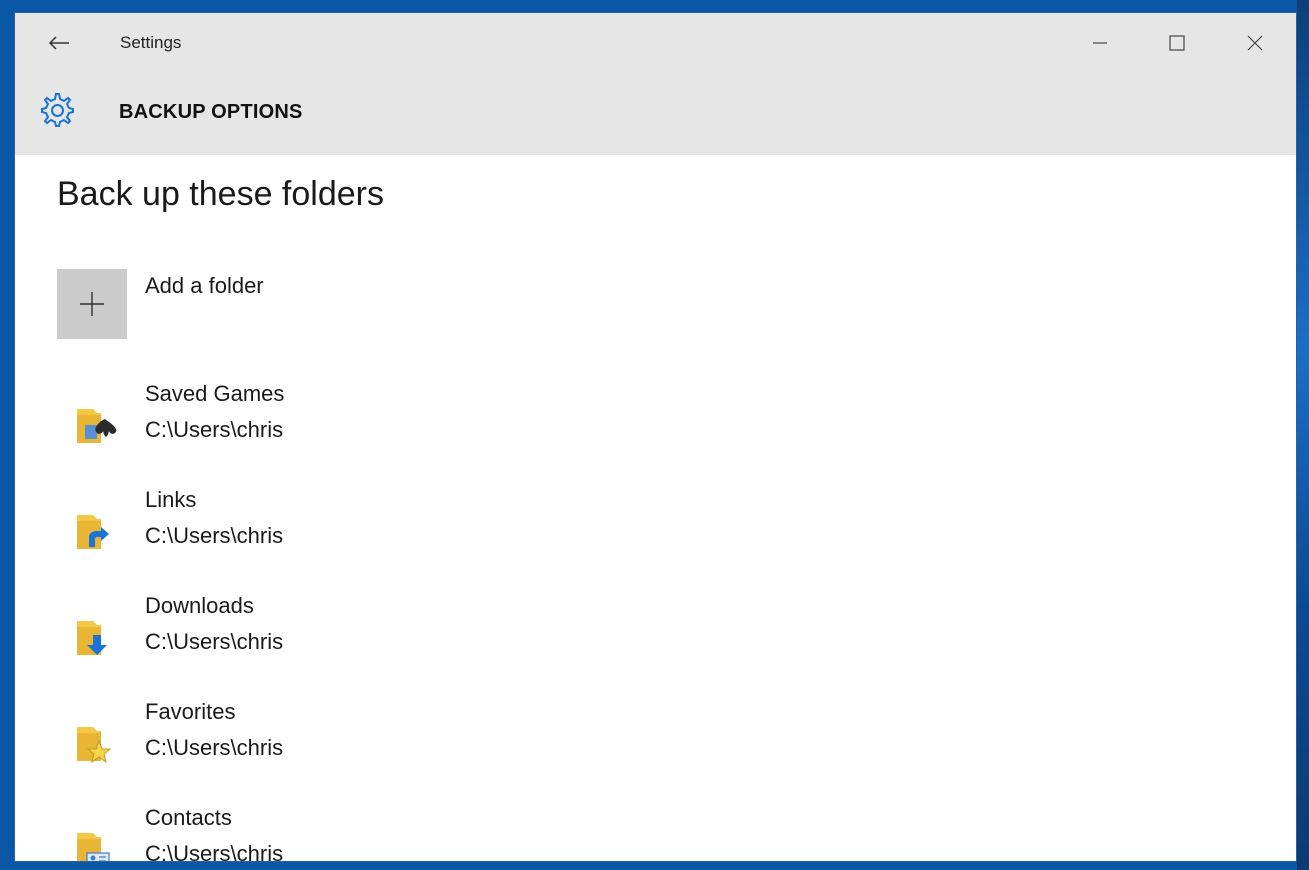 This screenshot has height=870, width=1309. Describe the element at coordinates (507, 752) in the screenshot. I see `folder-item-favorites: Favorites C:\Users\chris` at that location.